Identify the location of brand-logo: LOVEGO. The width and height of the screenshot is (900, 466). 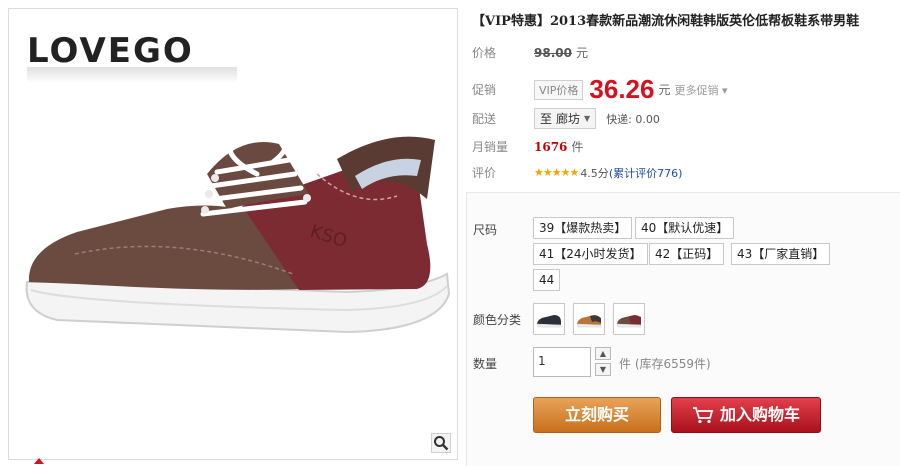
(110, 51).